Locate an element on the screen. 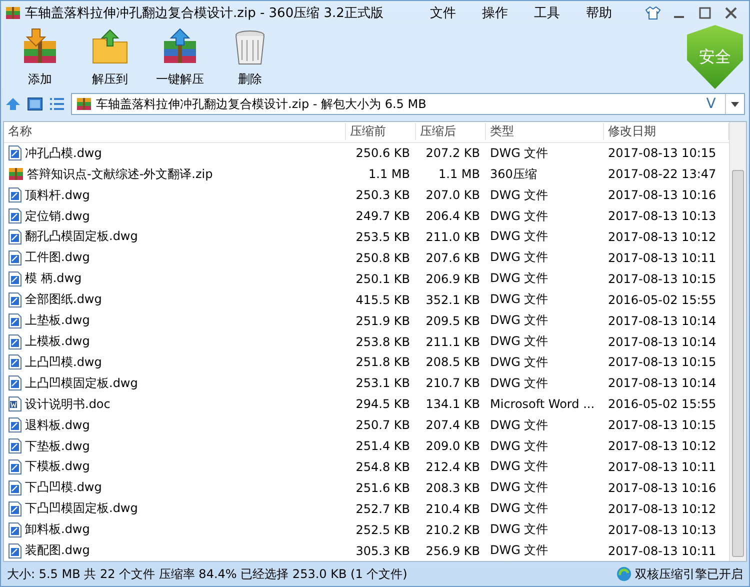  table-cell-text: 360压缩 is located at coordinates (513, 174).